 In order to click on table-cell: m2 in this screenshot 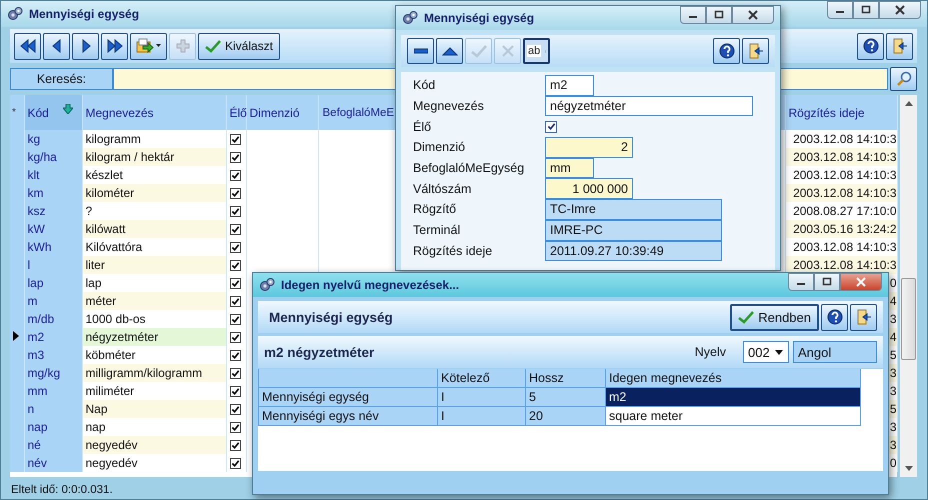, I will do `click(53, 337)`.